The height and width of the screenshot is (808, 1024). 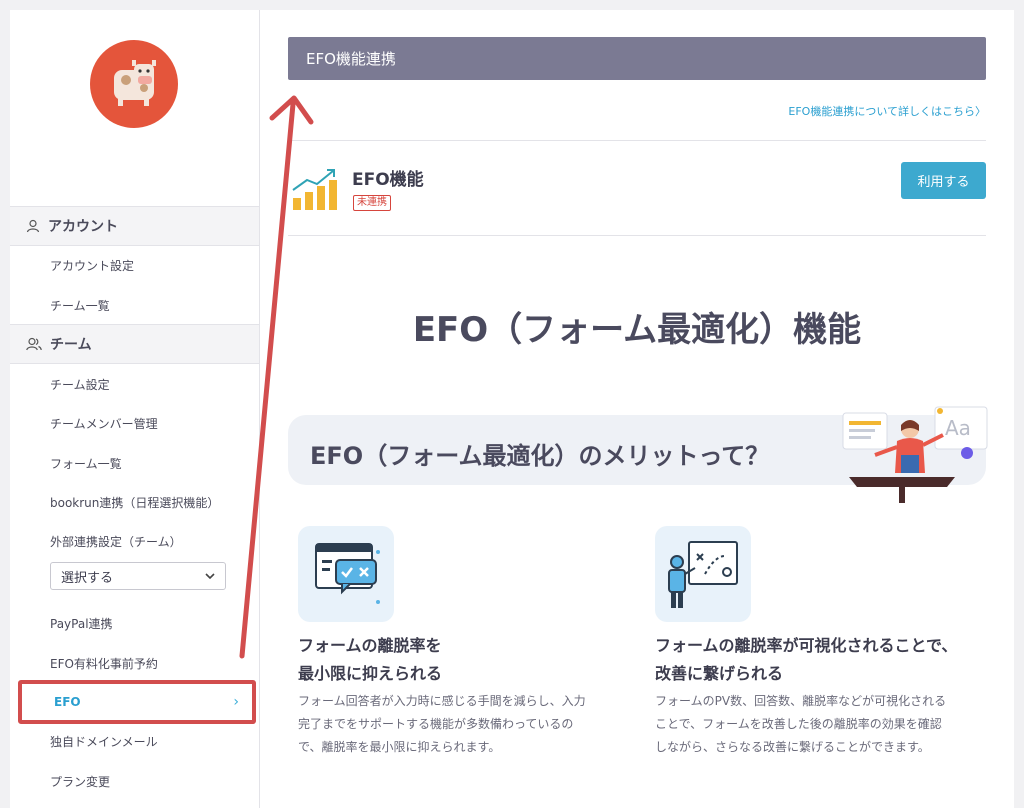 I want to click on section-account: アカウント, so click(x=134, y=226).